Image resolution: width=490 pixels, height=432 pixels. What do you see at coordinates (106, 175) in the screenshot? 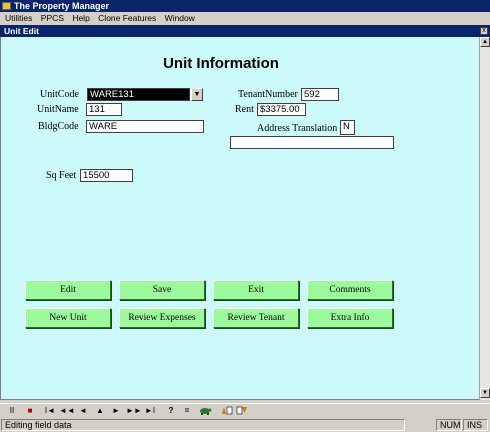
I see `sq-feet-field: 15500` at bounding box center [106, 175].